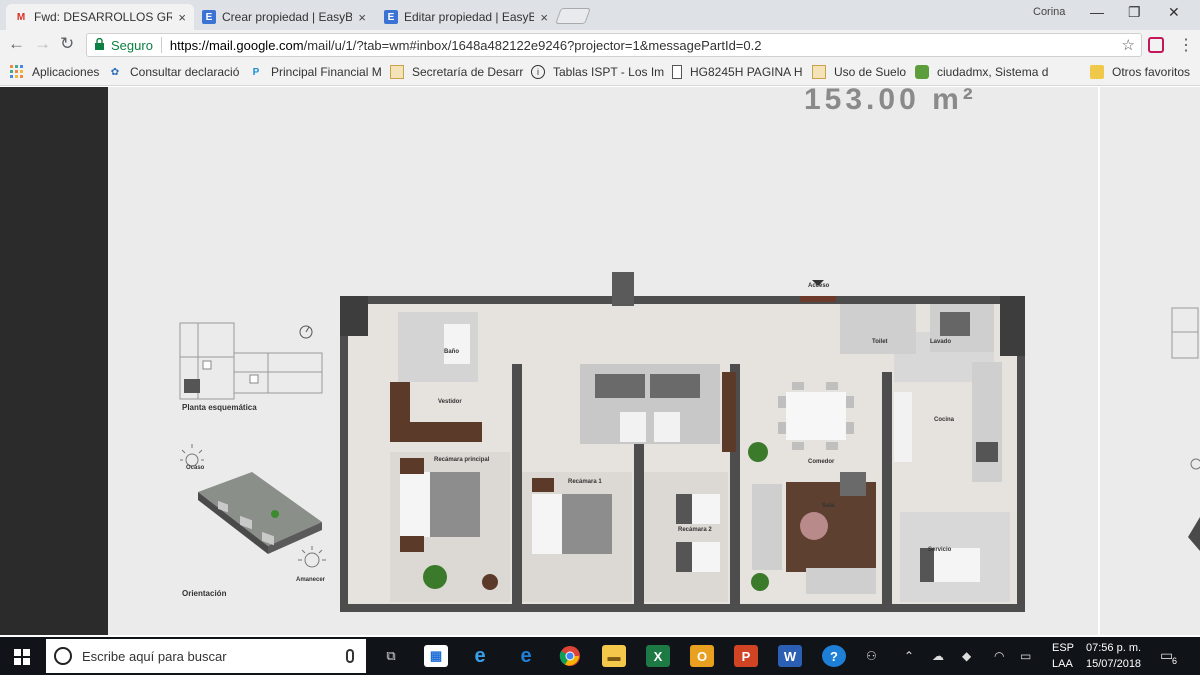 The image size is (1200, 675). Describe the element at coordinates (391, 656) in the screenshot. I see `task-view-icon: ⧉` at that location.